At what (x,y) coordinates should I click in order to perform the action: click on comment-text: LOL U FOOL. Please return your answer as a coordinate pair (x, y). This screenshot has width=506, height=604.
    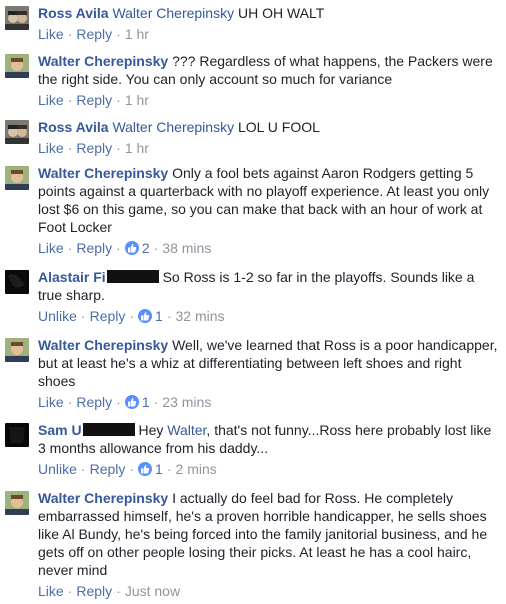
    Looking at the image, I should click on (278, 127).